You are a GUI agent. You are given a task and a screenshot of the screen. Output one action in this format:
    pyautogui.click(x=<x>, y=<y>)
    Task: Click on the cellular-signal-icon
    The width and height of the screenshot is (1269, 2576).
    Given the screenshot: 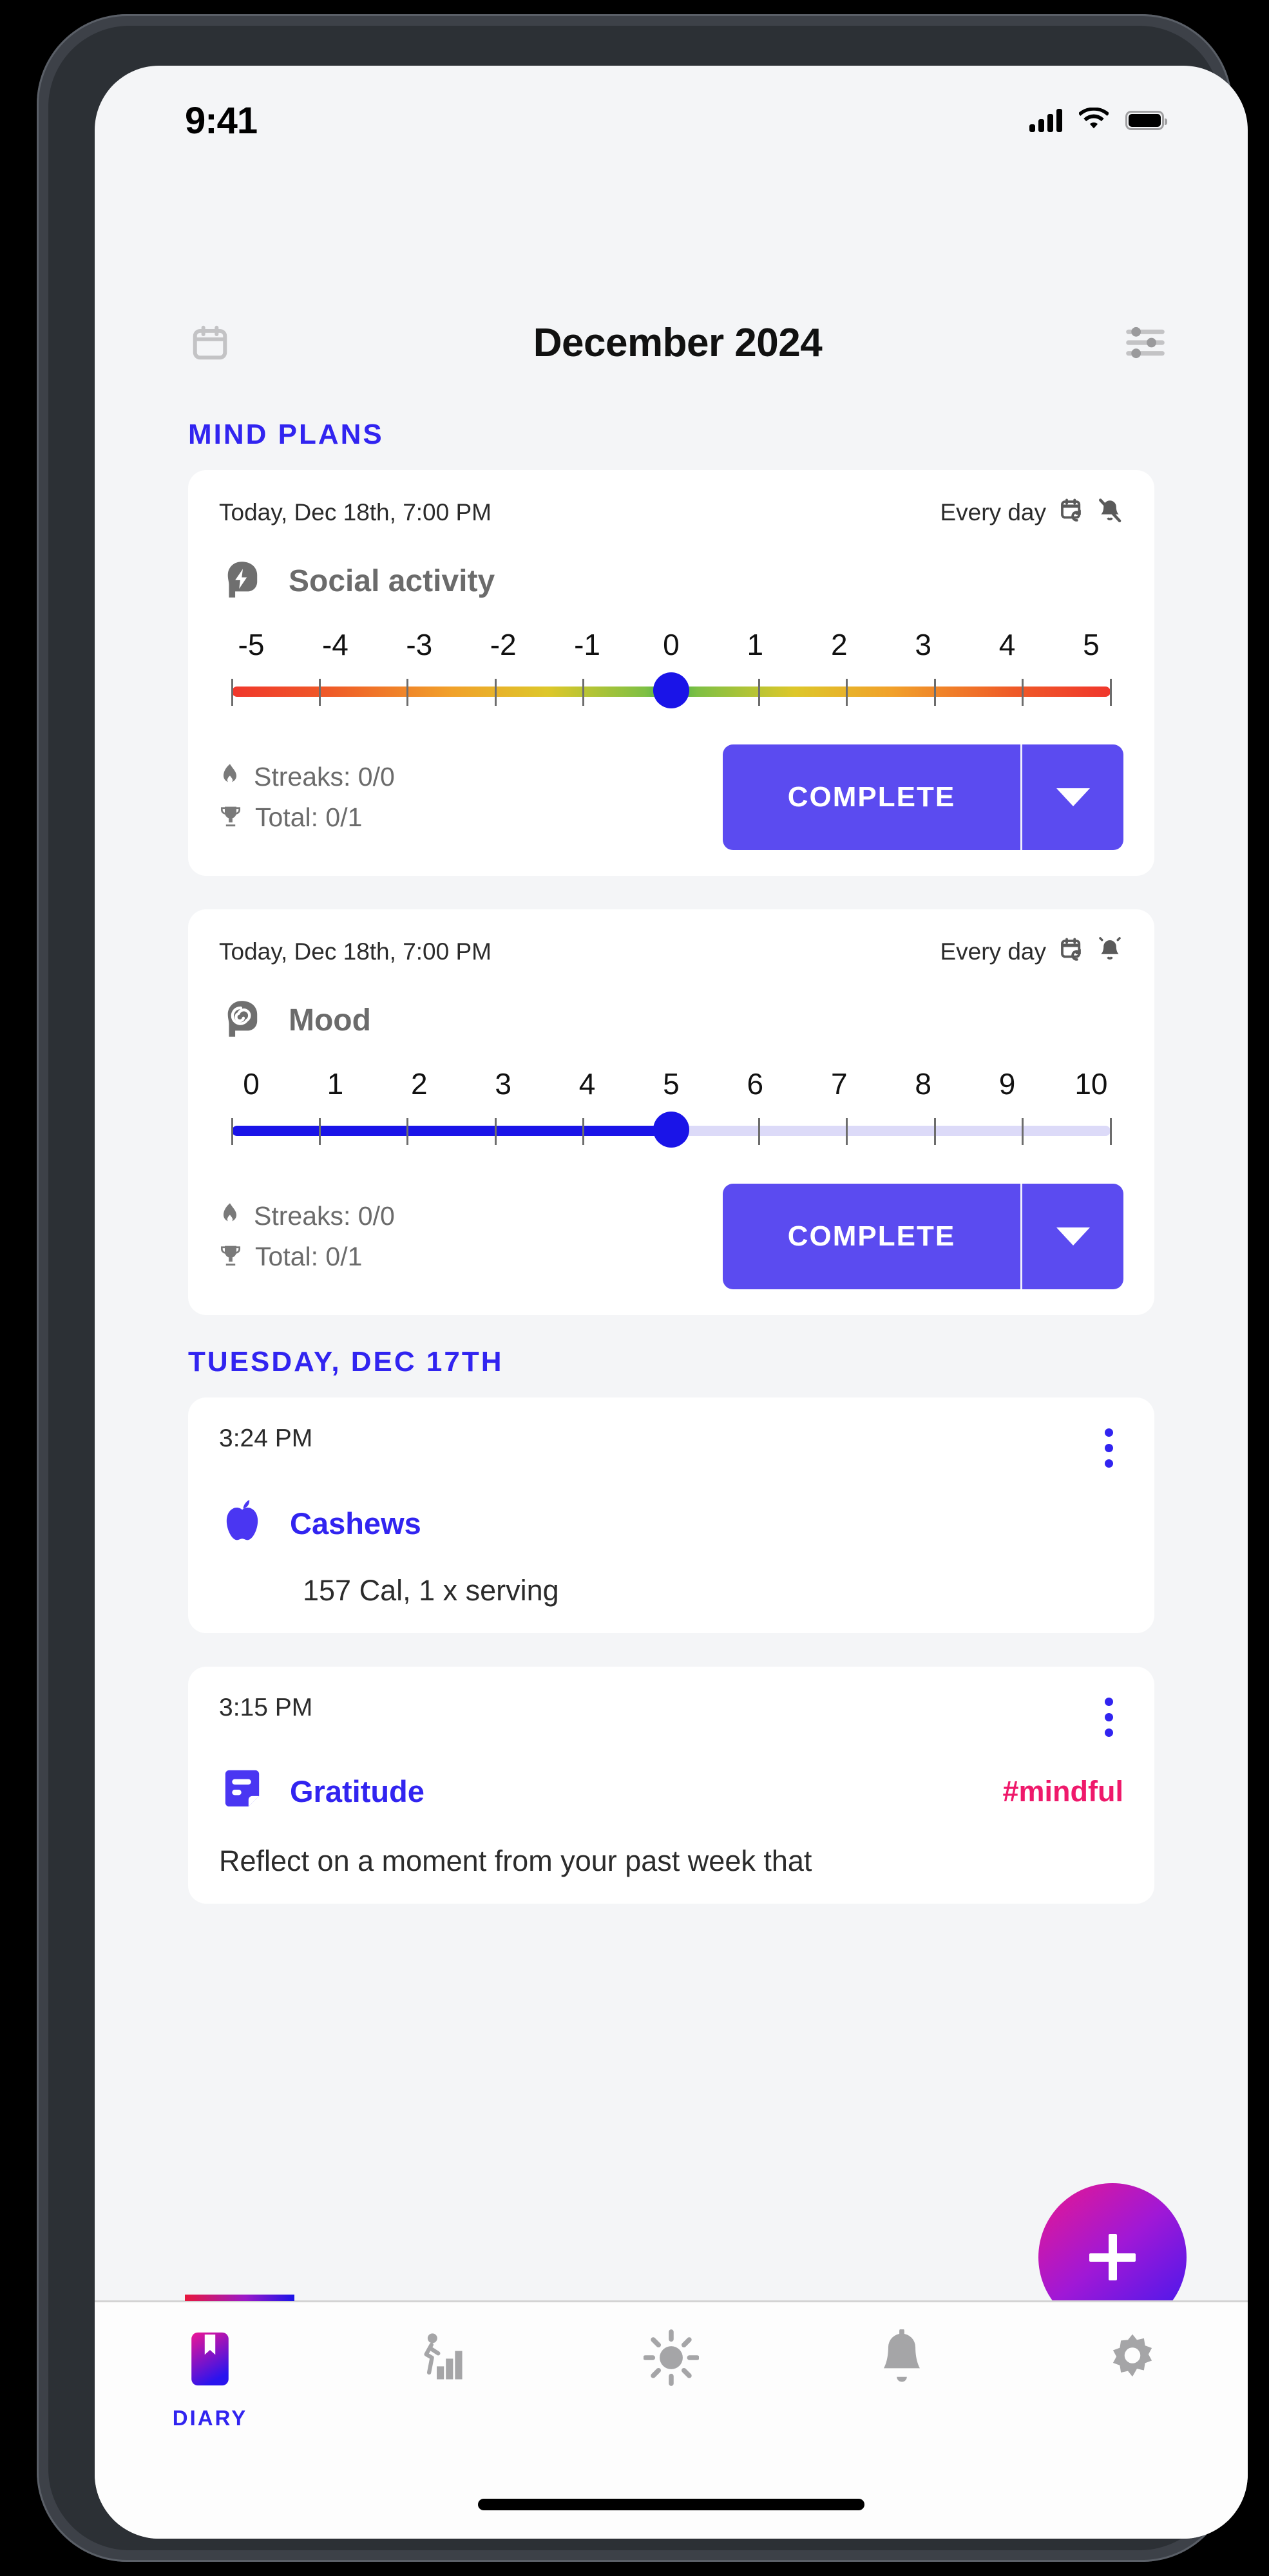 What is the action you would take?
    pyautogui.click(x=1045, y=120)
    